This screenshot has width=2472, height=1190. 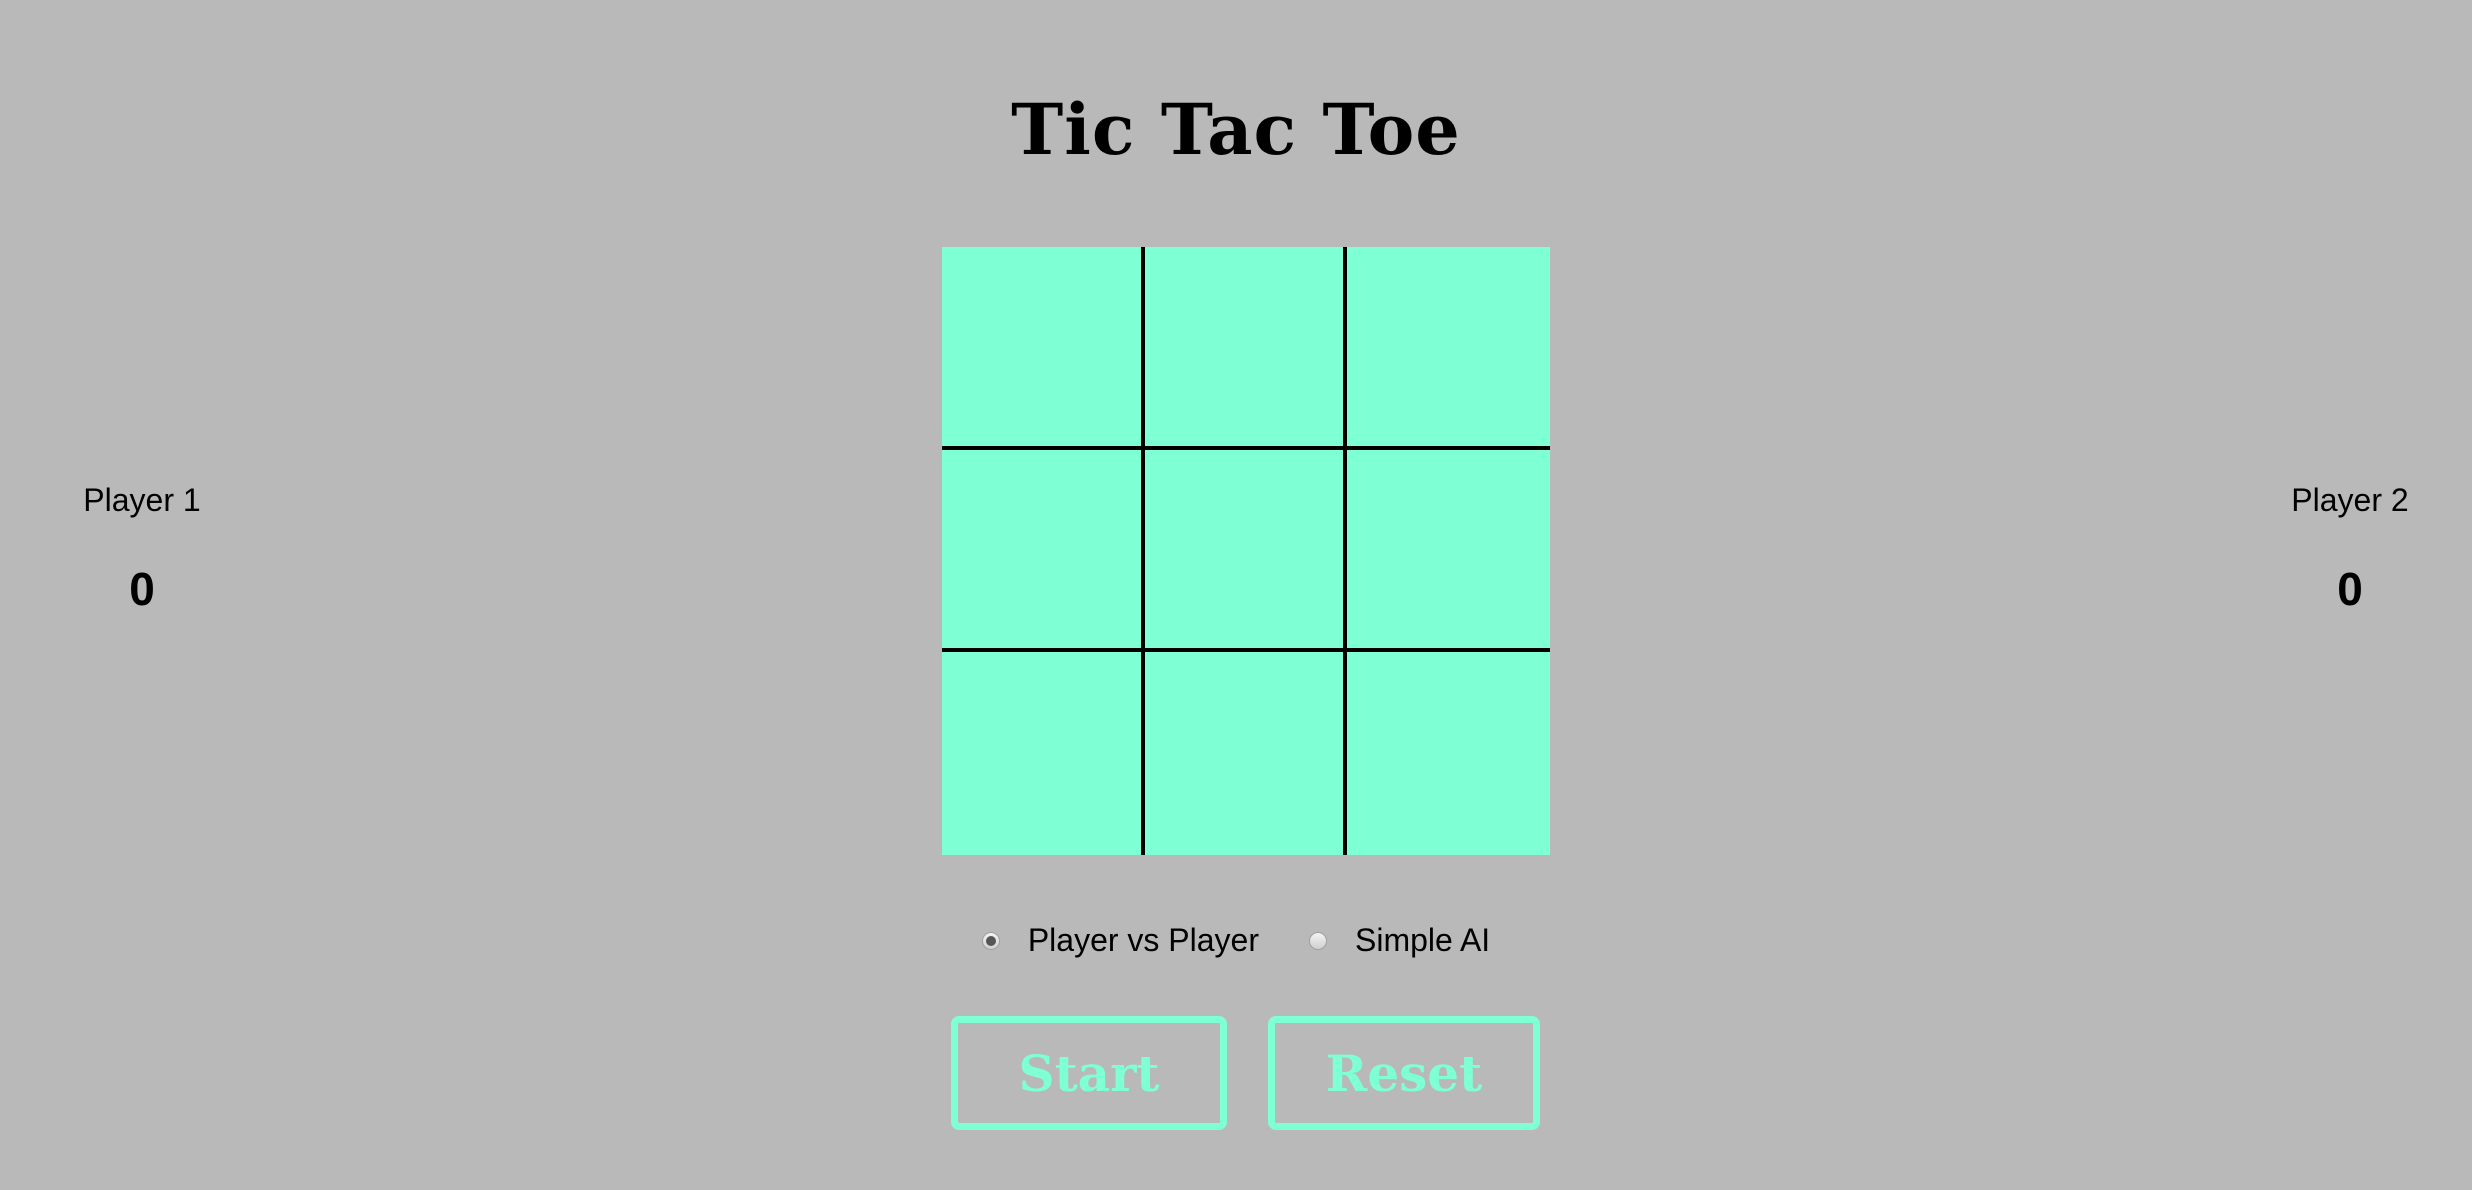 I want to click on start-button: Start, so click(x=1089, y=1073).